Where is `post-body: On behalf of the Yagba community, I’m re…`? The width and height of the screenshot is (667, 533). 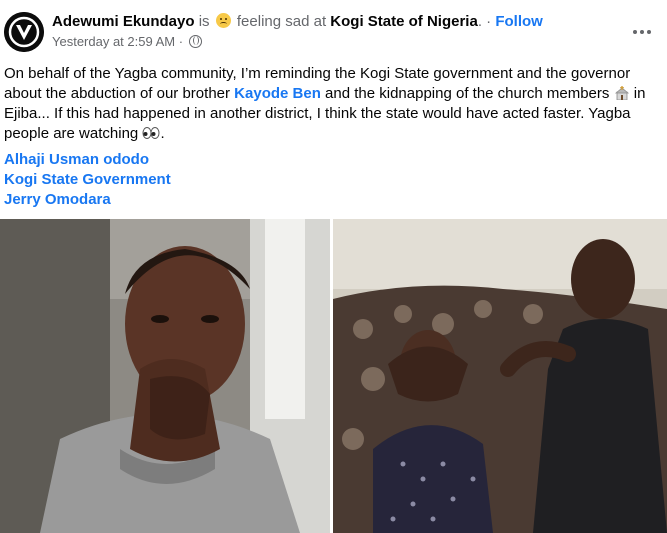
post-body: On behalf of the Yagba community, I’m re… is located at coordinates (334, 104).